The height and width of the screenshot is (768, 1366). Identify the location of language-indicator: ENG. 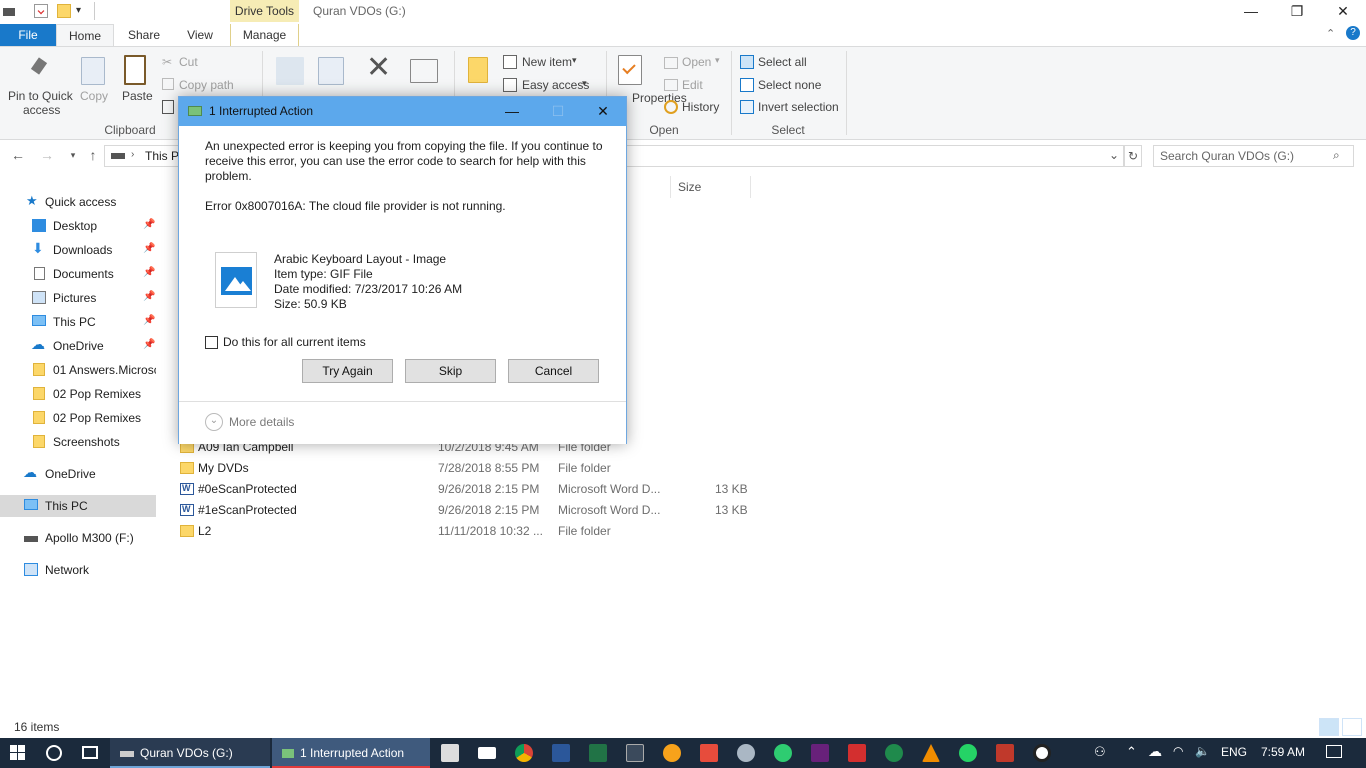
(1234, 752).